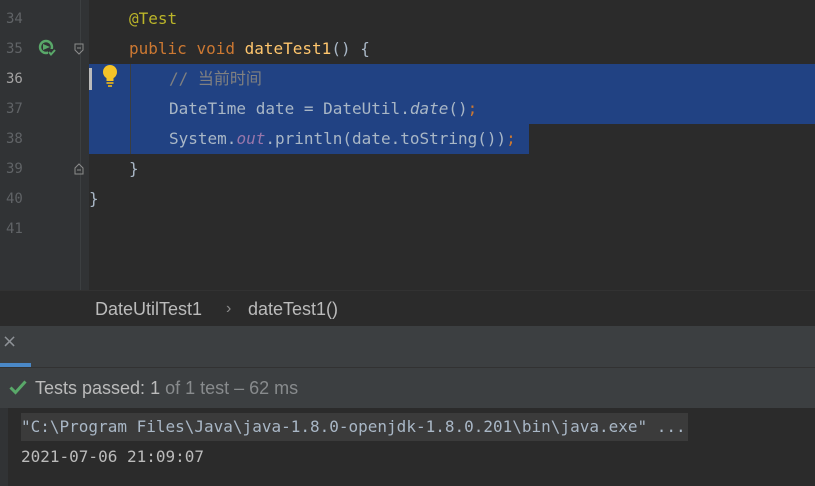 This screenshot has width=815, height=486. What do you see at coordinates (14, 19) in the screenshot?
I see `line-number: 34` at bounding box center [14, 19].